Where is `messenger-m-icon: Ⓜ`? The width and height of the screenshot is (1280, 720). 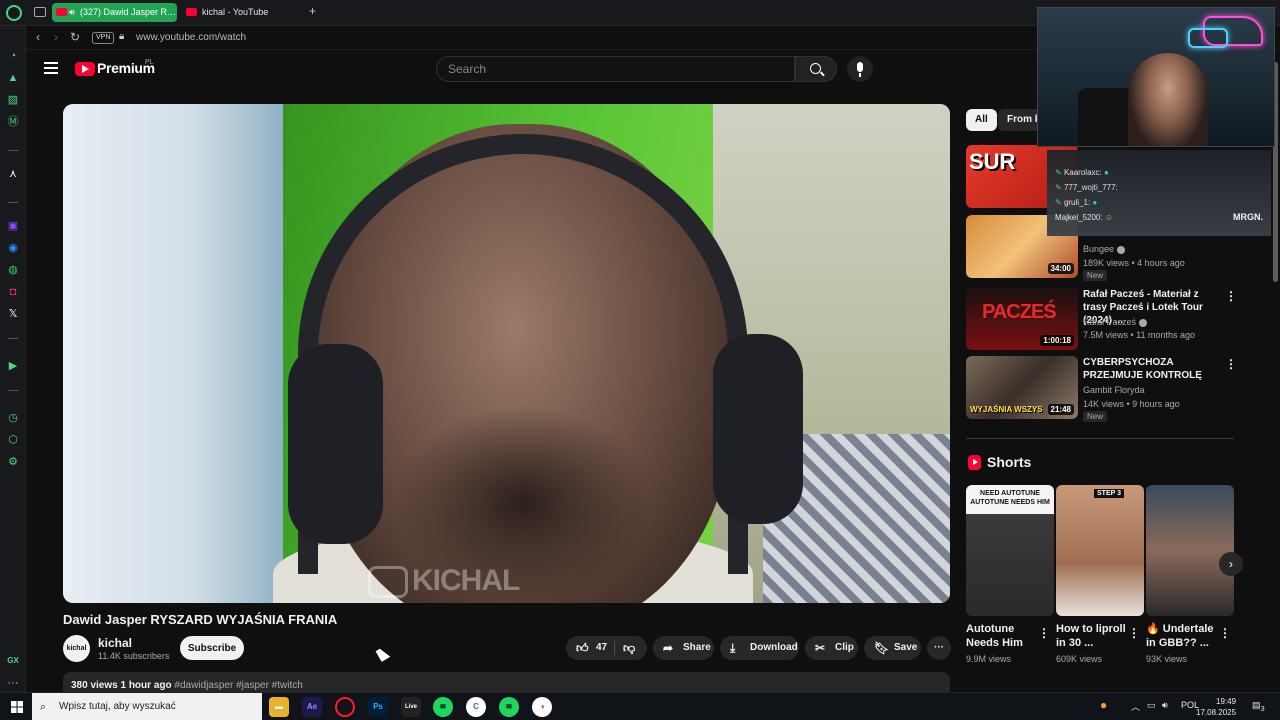
messenger-m-icon: Ⓜ is located at coordinates (13, 122).